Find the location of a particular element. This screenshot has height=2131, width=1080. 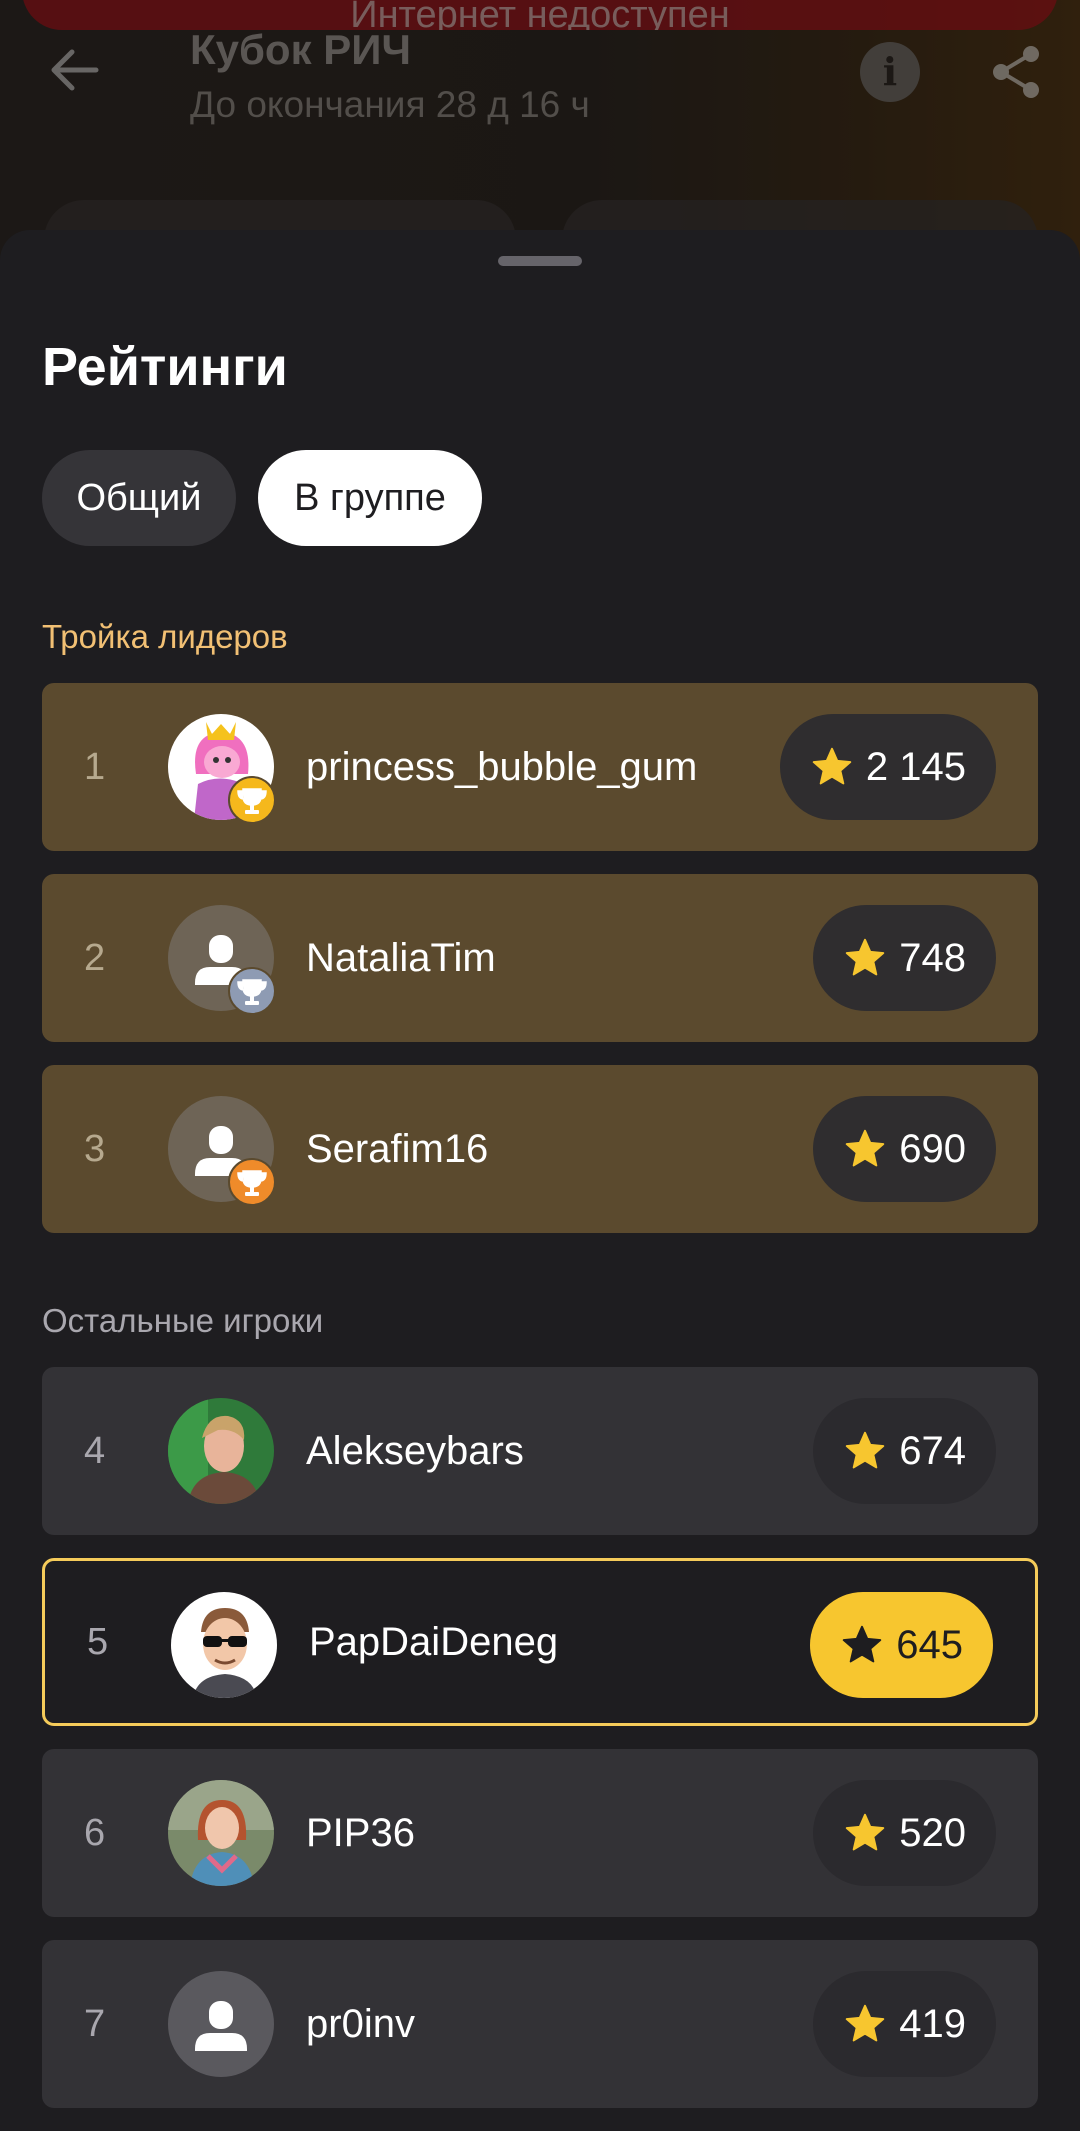

default-user-avatar is located at coordinates (221, 2024).